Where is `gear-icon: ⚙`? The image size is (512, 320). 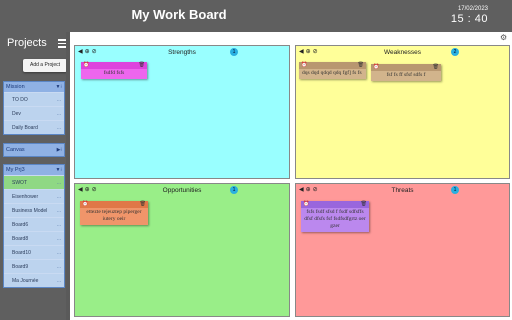
gear-icon: ⚙ is located at coordinates (504, 37).